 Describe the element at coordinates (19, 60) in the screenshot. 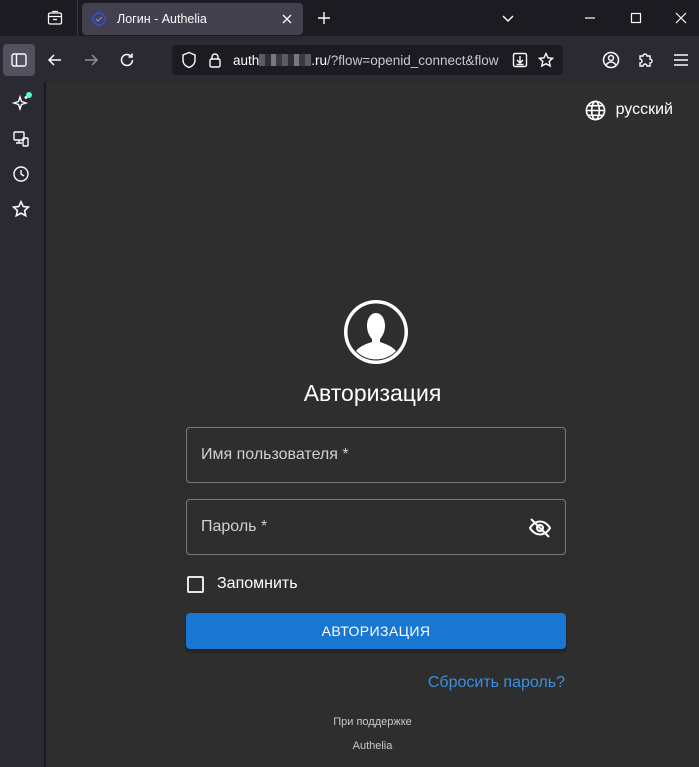

I see `sidebar-toggle-icon` at that location.